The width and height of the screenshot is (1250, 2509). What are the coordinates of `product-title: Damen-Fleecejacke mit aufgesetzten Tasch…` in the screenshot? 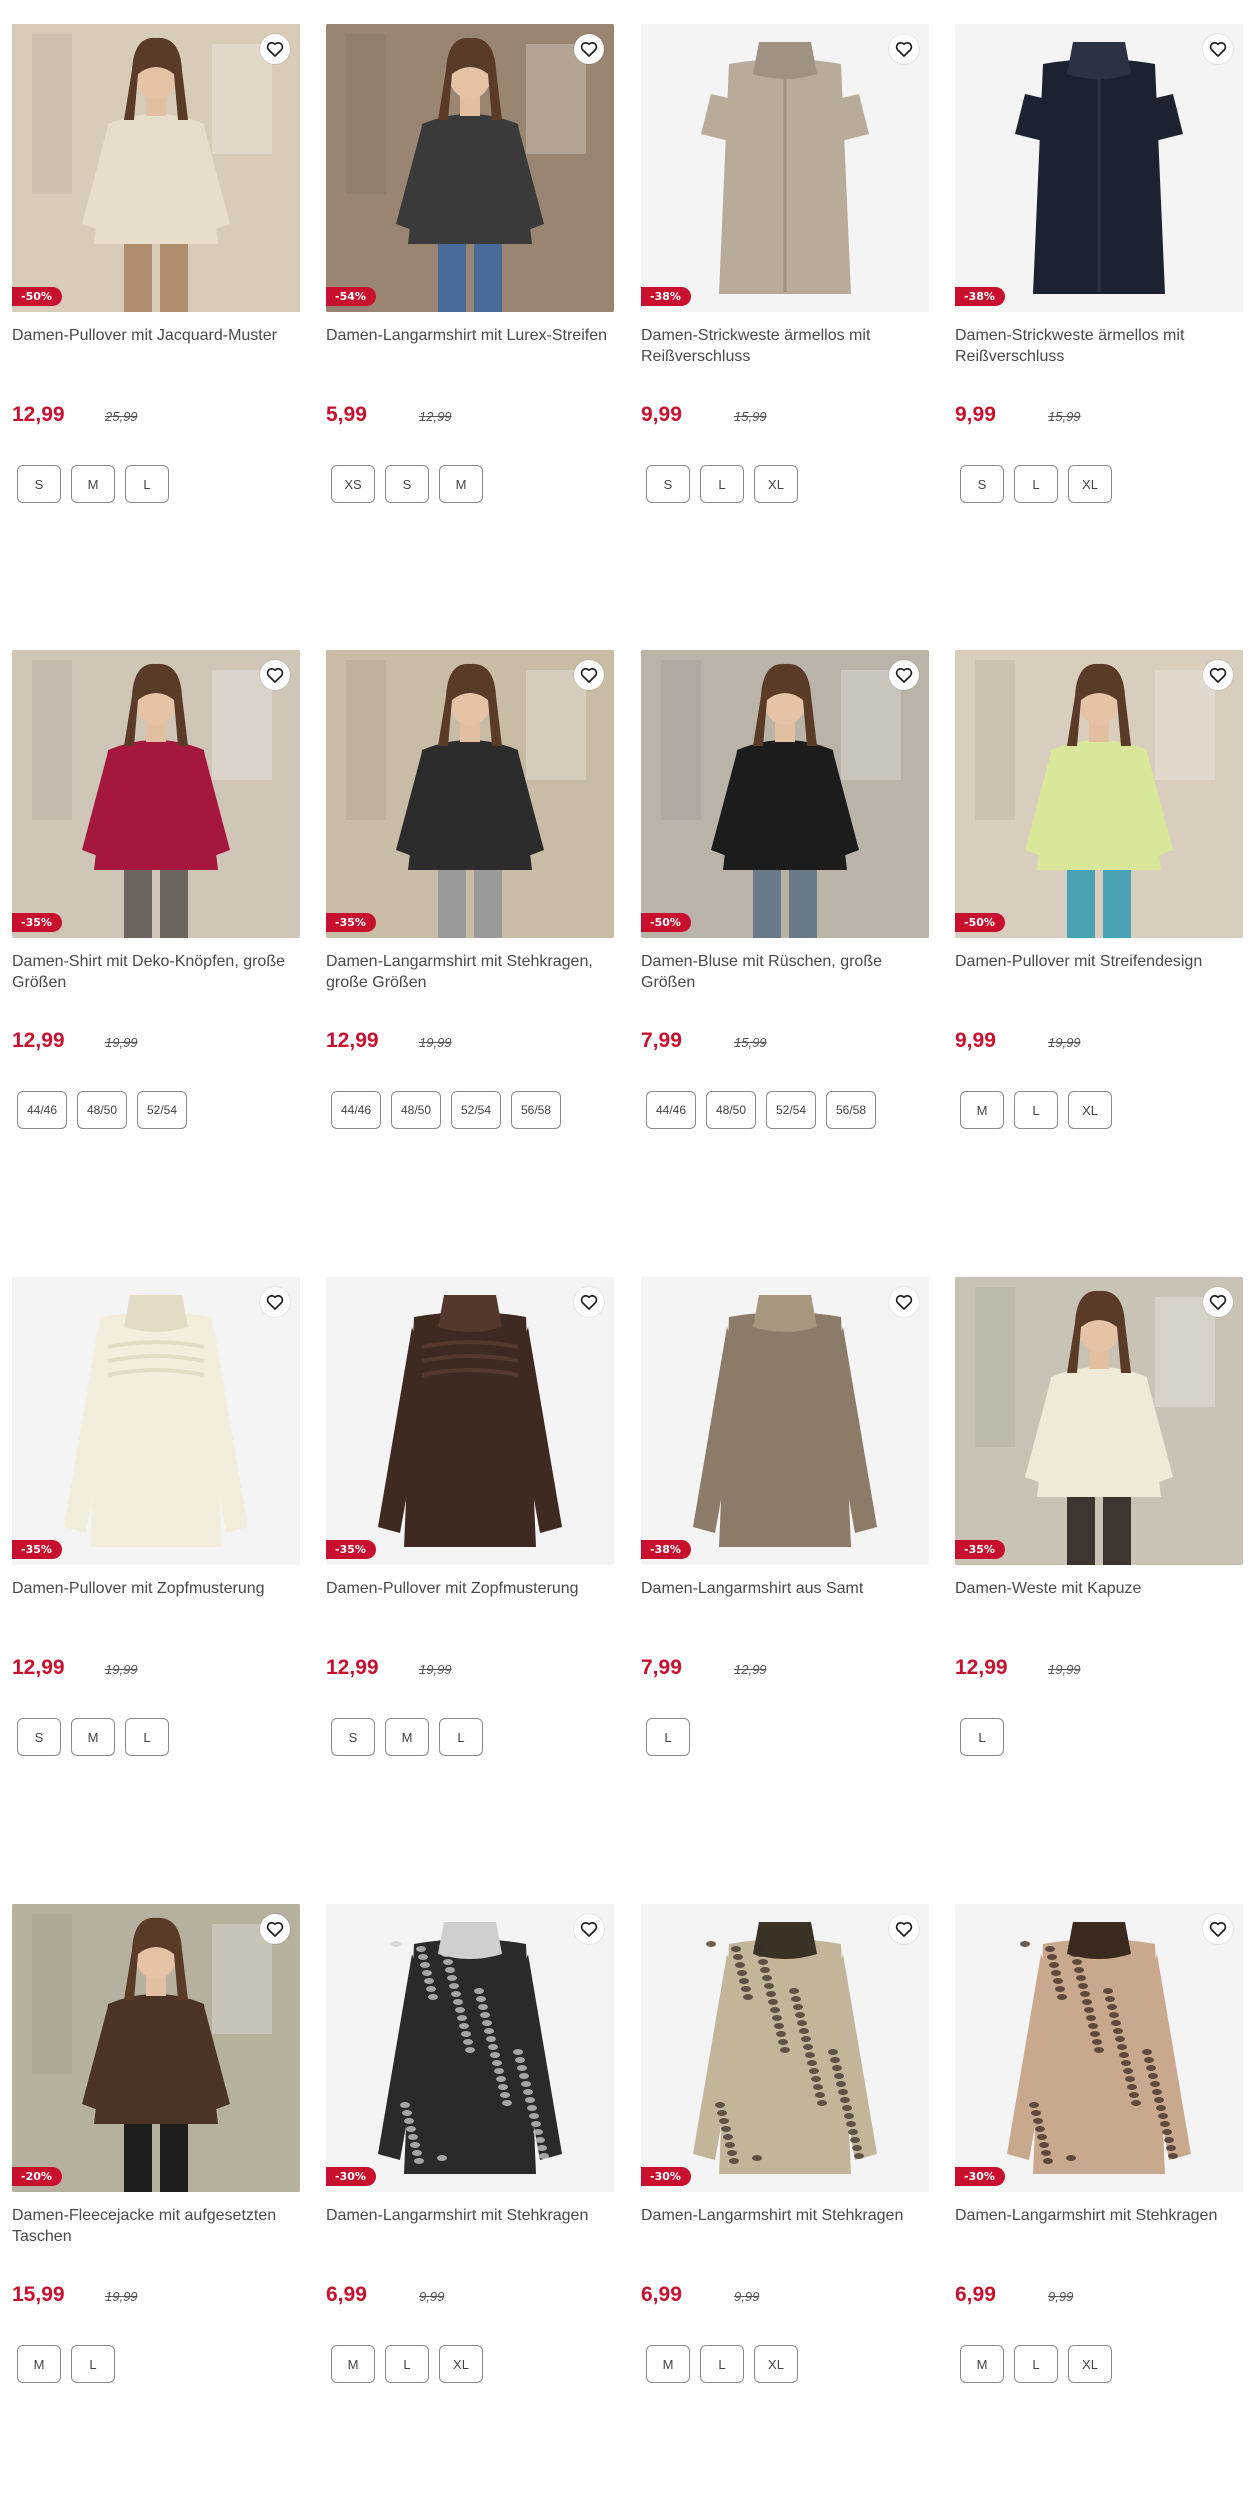 It's located at (156, 2229).